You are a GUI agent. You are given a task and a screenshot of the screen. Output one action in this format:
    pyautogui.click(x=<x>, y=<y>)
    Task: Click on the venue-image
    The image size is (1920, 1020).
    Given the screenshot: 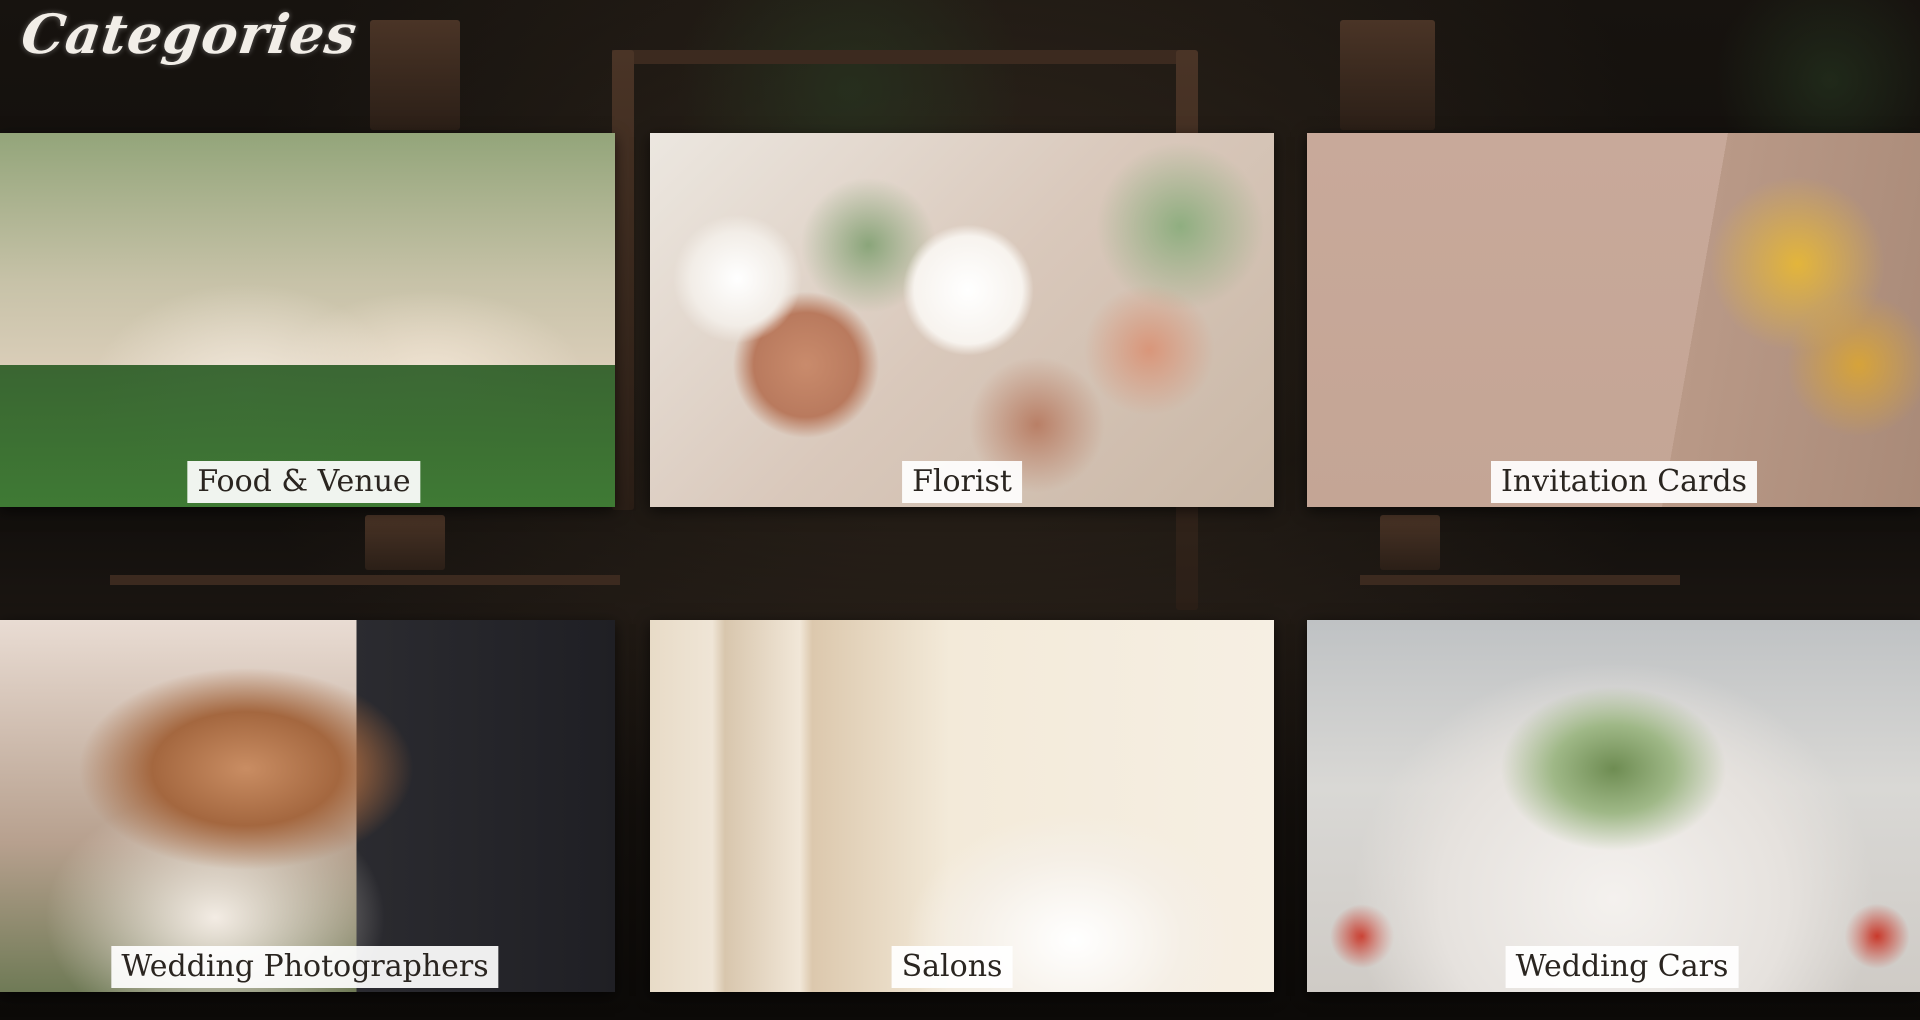 What is the action you would take?
    pyautogui.click(x=307, y=320)
    